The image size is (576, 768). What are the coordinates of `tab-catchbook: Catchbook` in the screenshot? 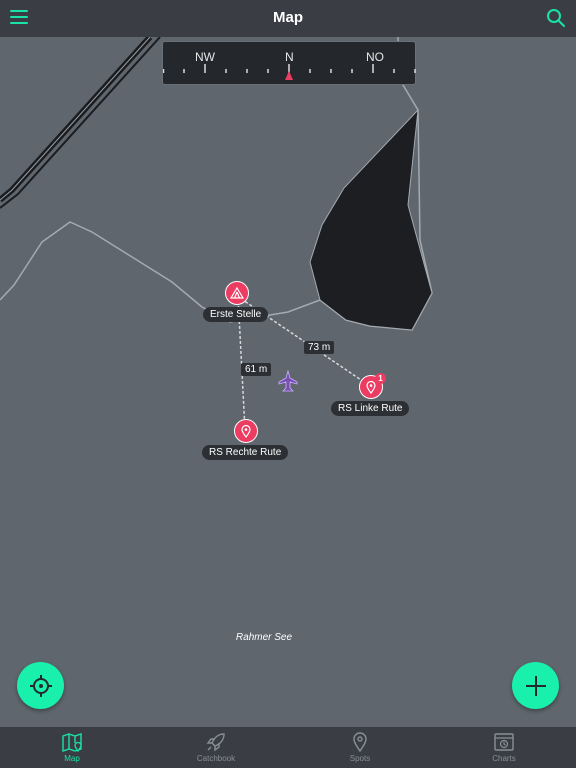 It's located at (216, 747).